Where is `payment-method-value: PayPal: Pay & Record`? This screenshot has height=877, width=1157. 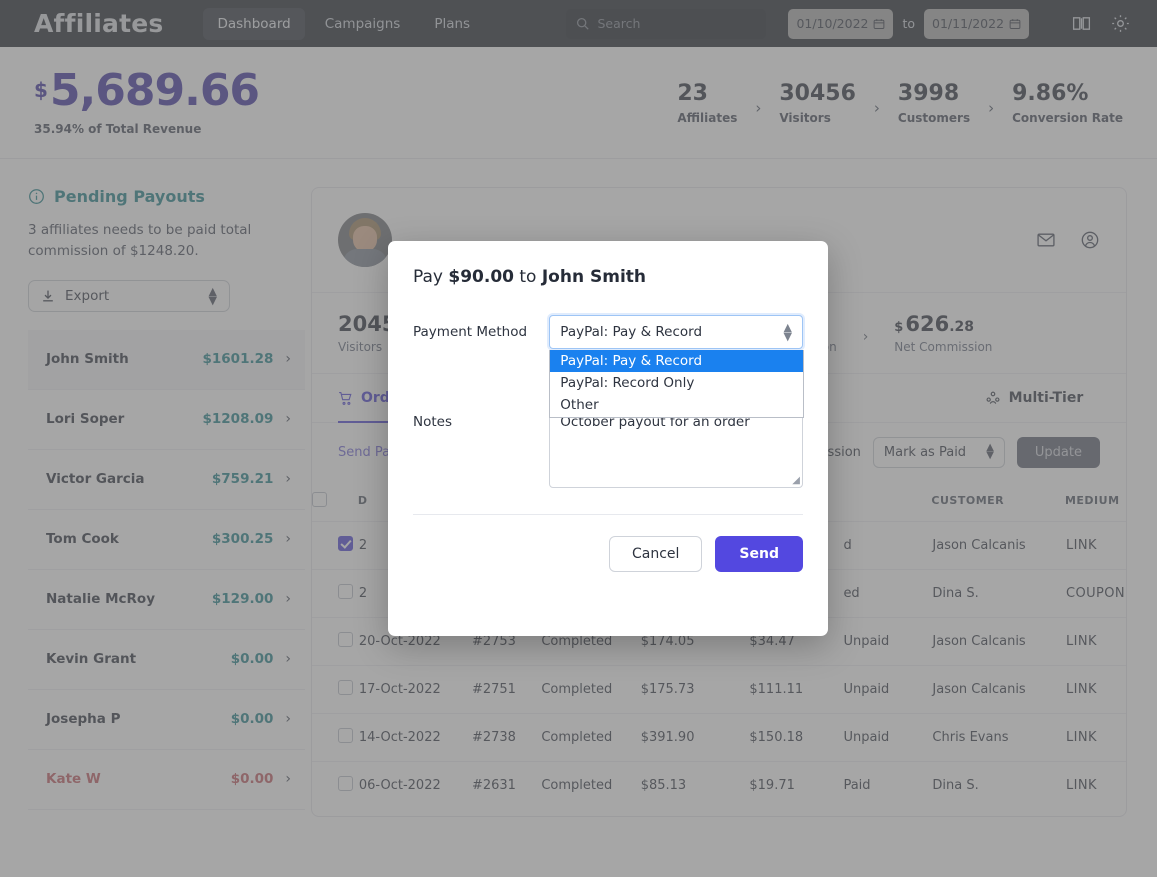
payment-method-value: PayPal: Pay & Record is located at coordinates (631, 332).